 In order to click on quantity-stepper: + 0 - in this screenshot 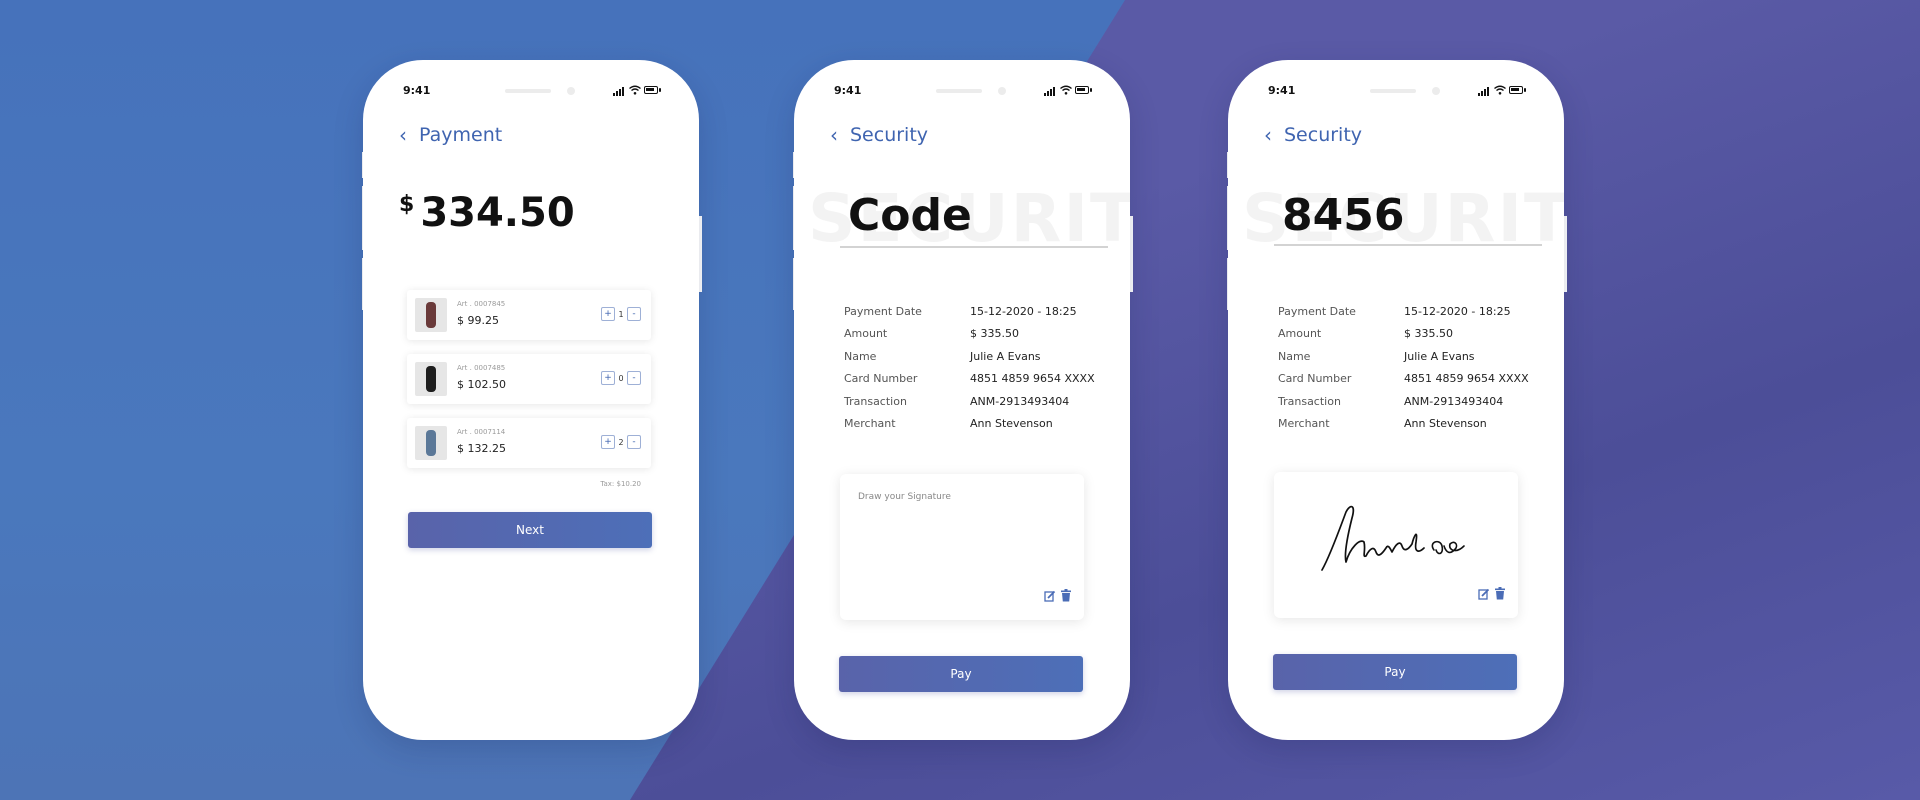, I will do `click(621, 378)`.